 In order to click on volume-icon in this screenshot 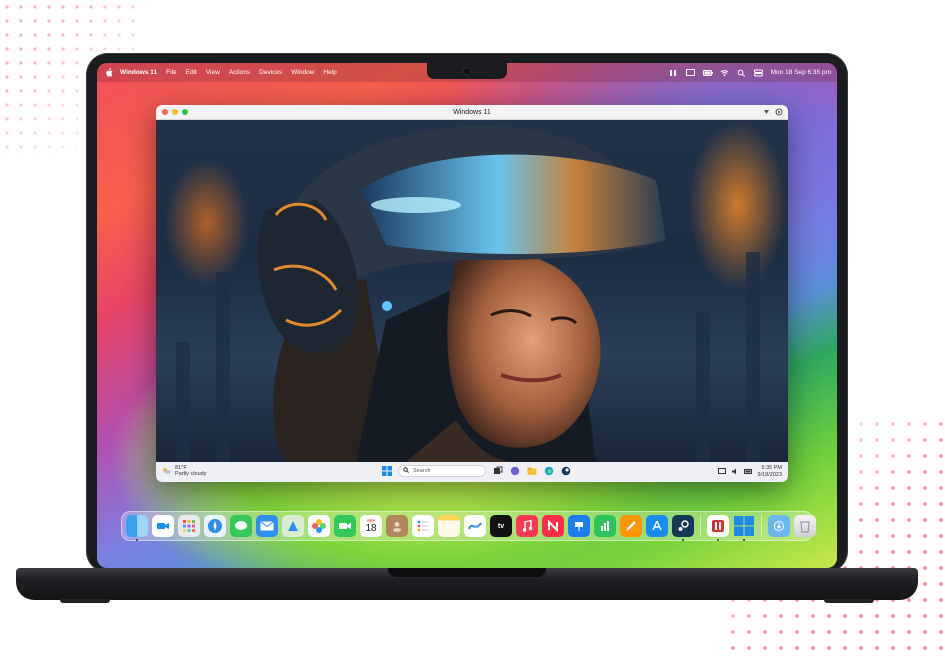, I will do `click(735, 472)`.